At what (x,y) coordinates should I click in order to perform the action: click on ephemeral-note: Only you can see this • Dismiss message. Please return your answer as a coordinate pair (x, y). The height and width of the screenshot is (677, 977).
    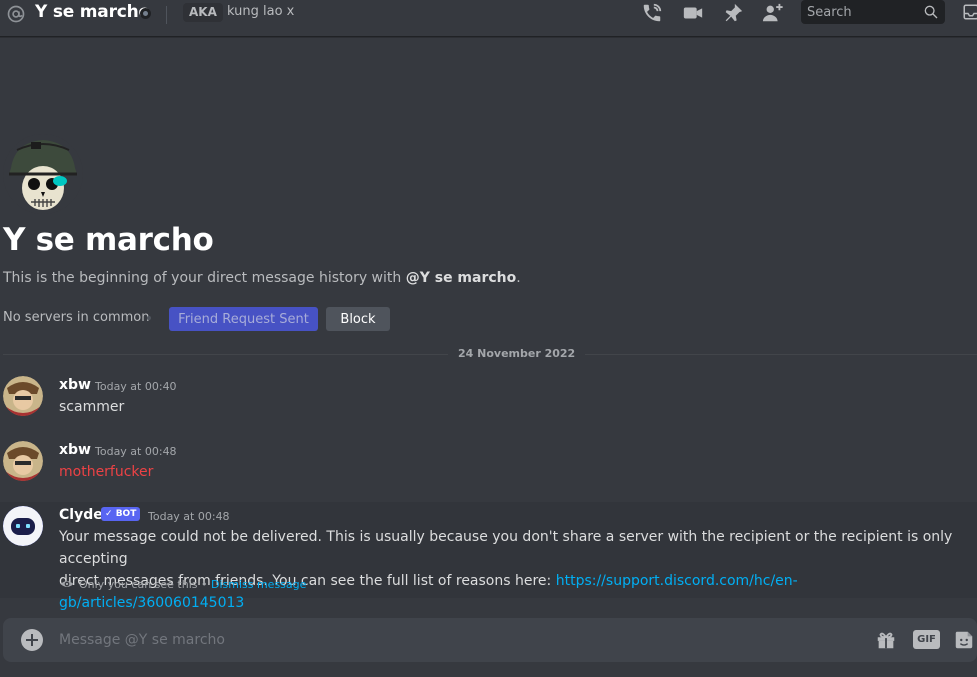
    Looking at the image, I should click on (192, 584).